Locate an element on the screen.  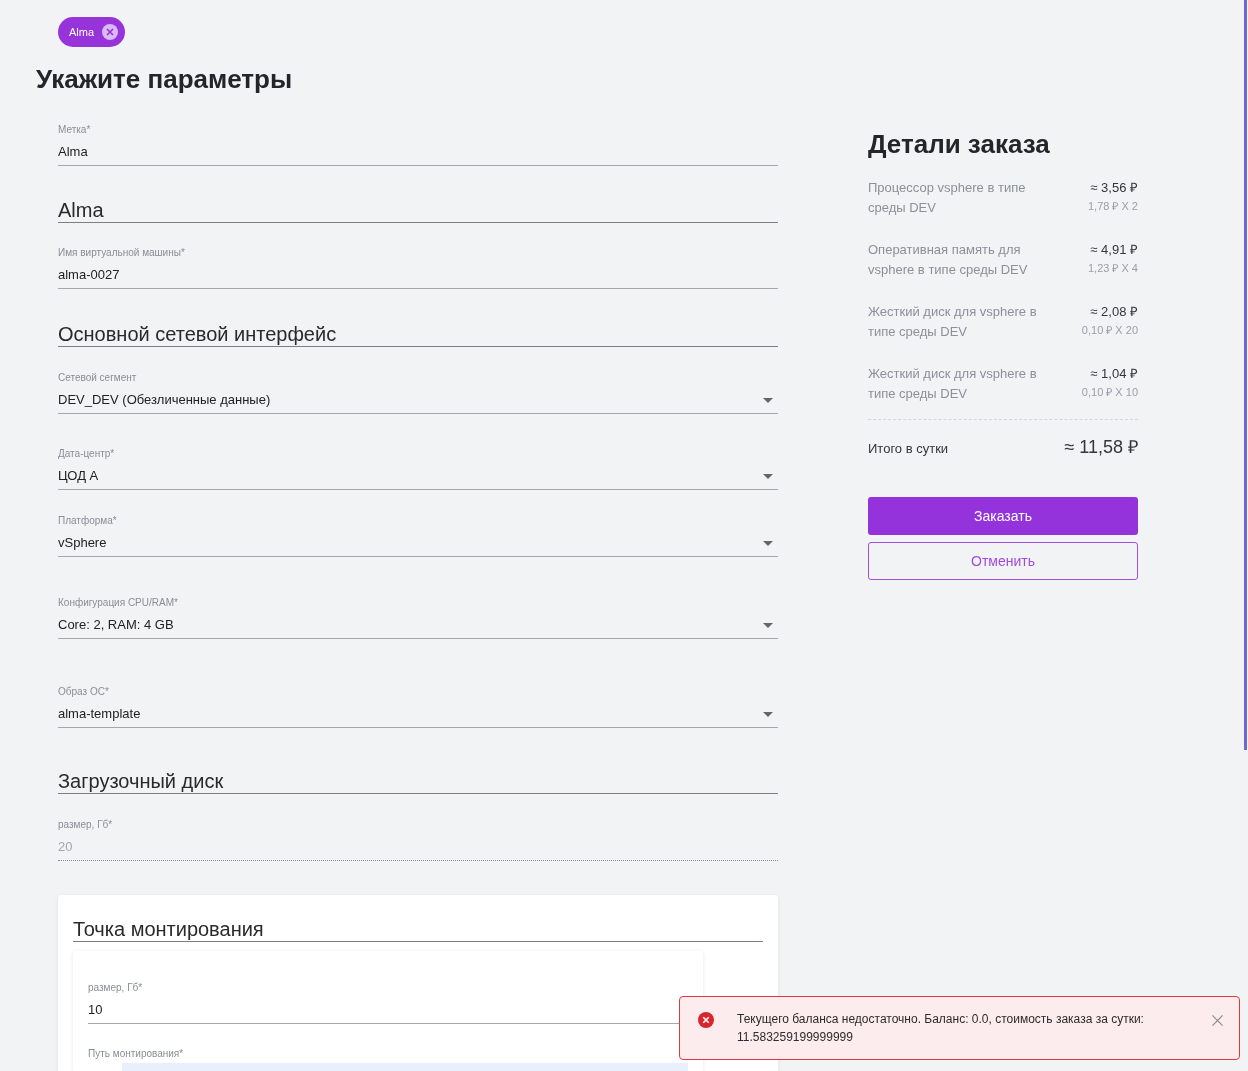
price-value: ≈ 1,04 ₽ is located at coordinates (1114, 374).